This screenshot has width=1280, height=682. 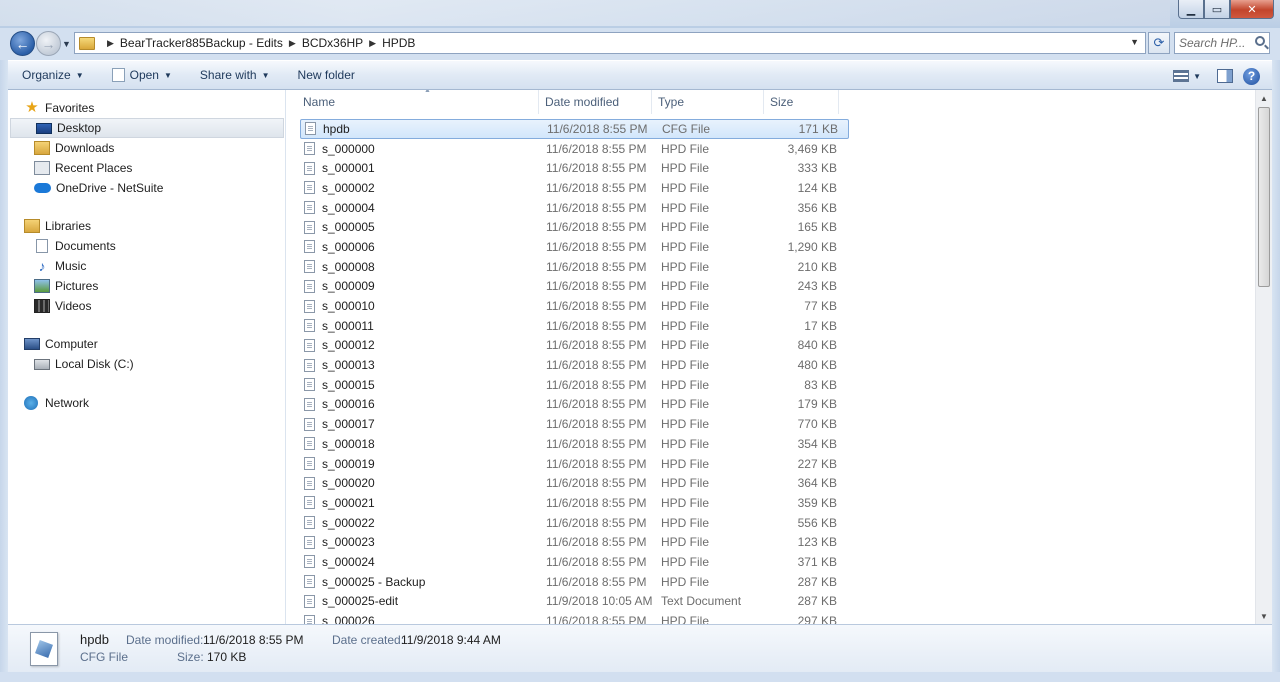 I want to click on sidebar-network: Network, so click(x=147, y=403).